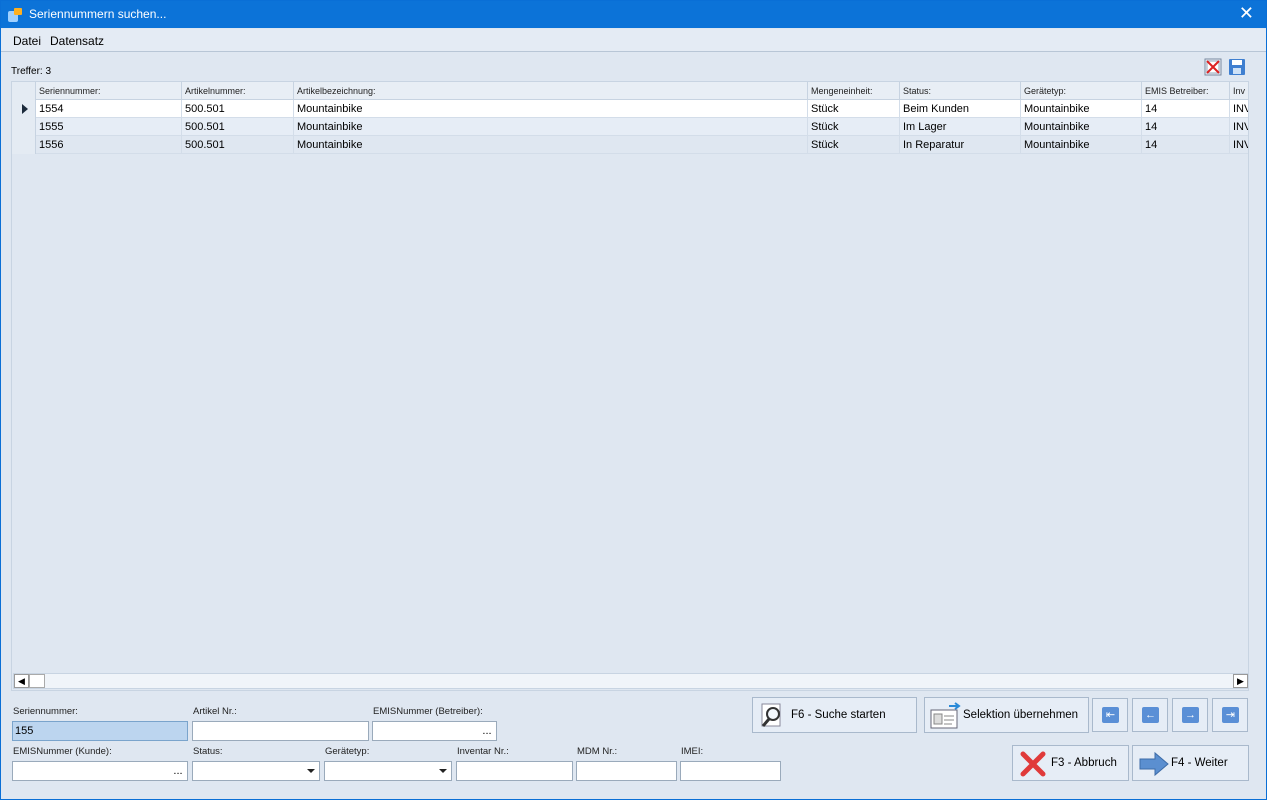  Describe the element at coordinates (100, 731) in the screenshot. I see `serial-input: 155` at that location.